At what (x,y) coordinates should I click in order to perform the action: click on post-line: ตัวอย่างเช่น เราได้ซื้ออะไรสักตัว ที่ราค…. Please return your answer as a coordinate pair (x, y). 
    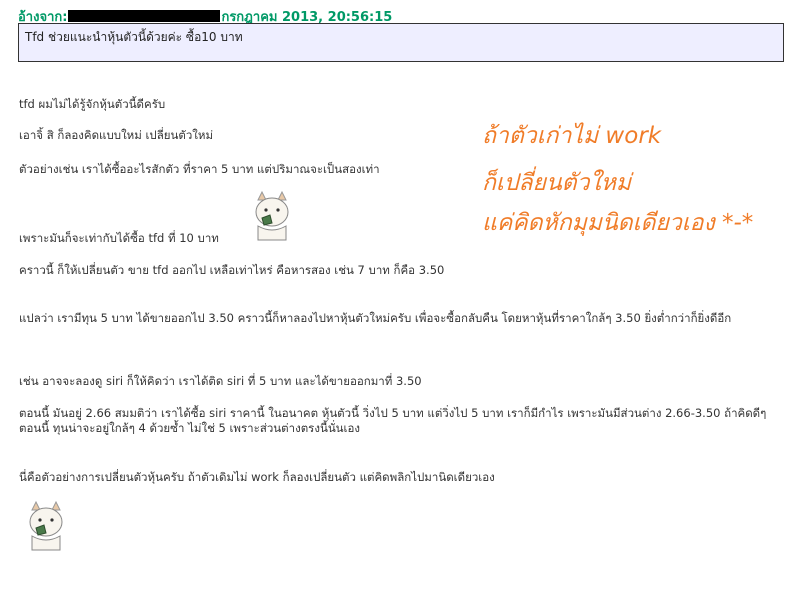
    Looking at the image, I should click on (199, 169).